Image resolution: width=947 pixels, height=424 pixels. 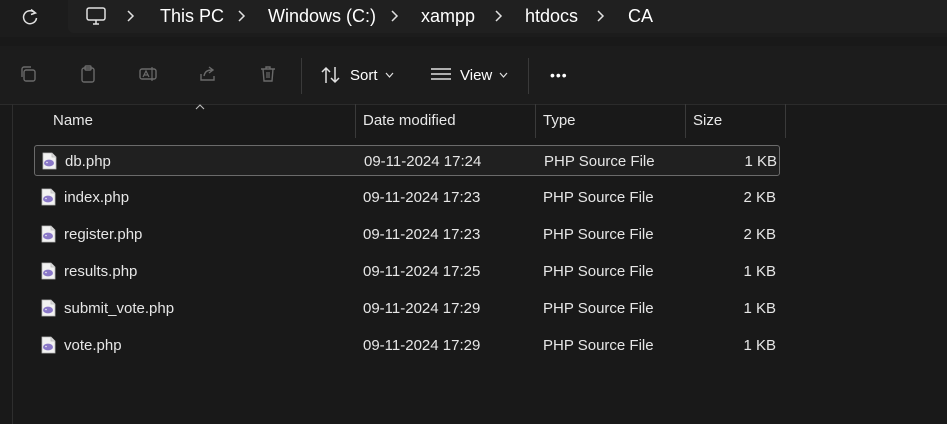 I want to click on paste-button, so click(x=88, y=74).